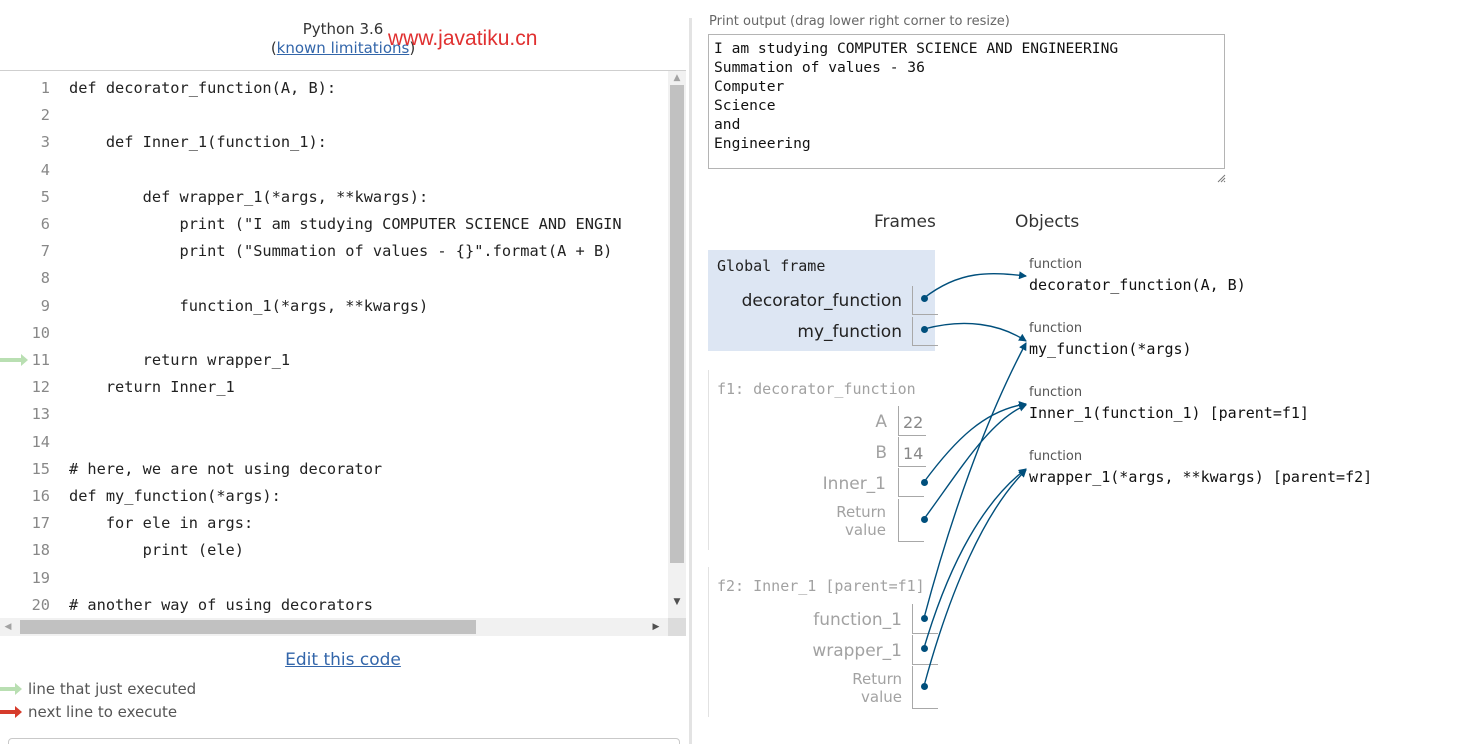 The width and height of the screenshot is (1459, 744). What do you see at coordinates (344, 741) in the screenshot?
I see `step-slider` at bounding box center [344, 741].